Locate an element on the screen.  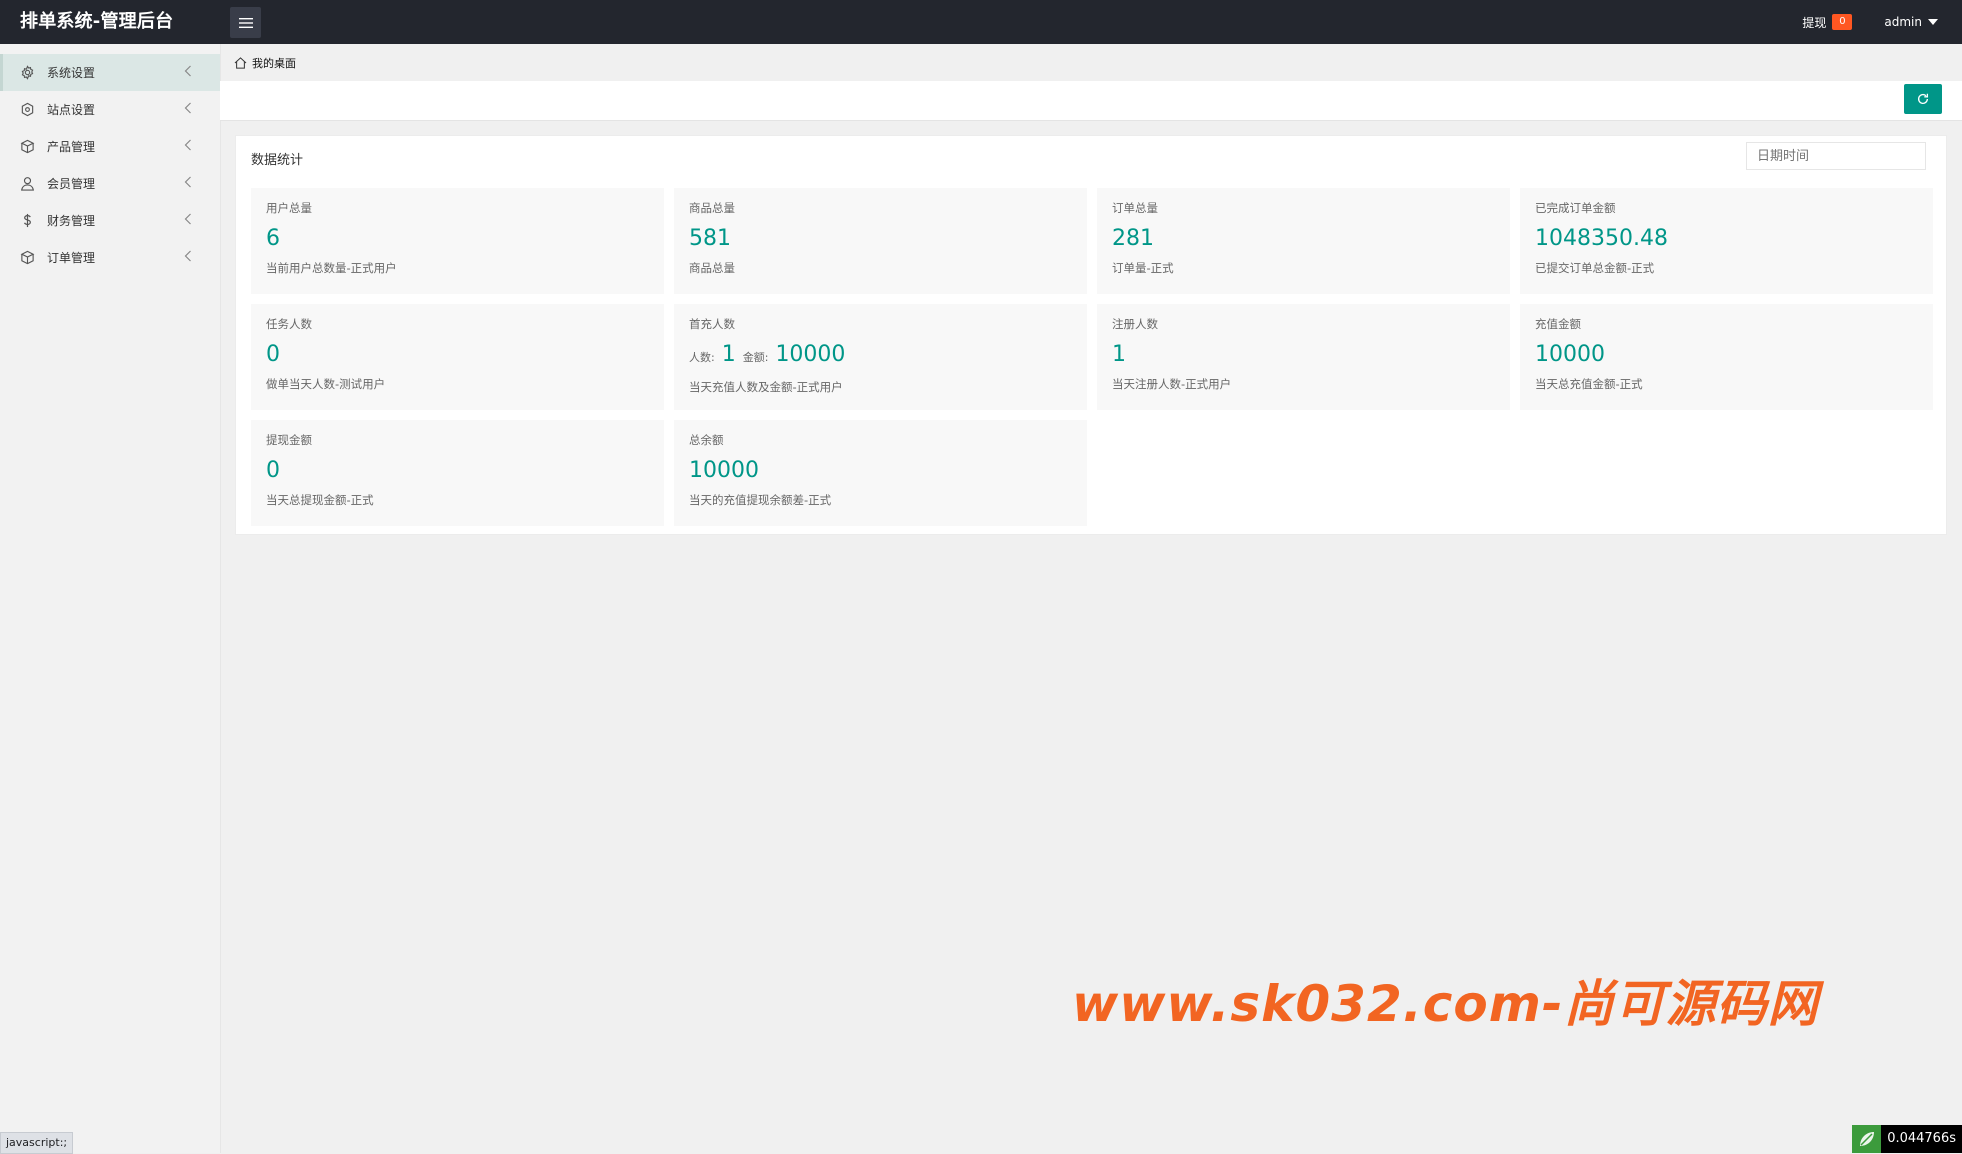
stat-title: 商品总量 is located at coordinates (712, 208).